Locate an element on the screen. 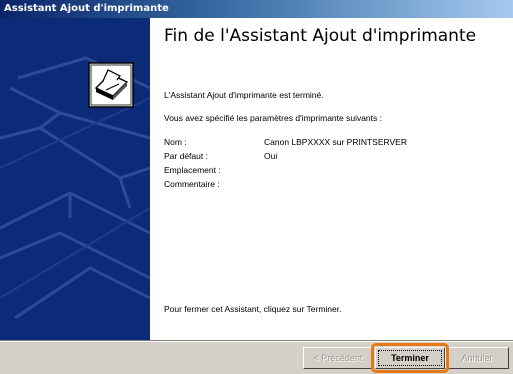 The height and width of the screenshot is (374, 513). setting-value-name: Canon LBPXXXX sur PRINTSERVER is located at coordinates (335, 142).